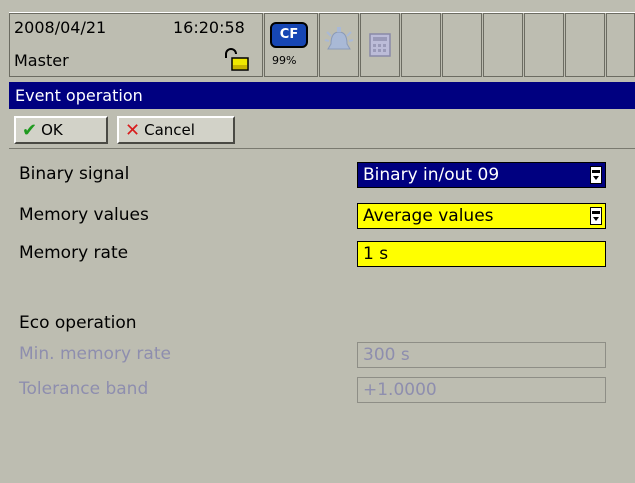  I want to click on cf-card-icon: CF, so click(289, 35).